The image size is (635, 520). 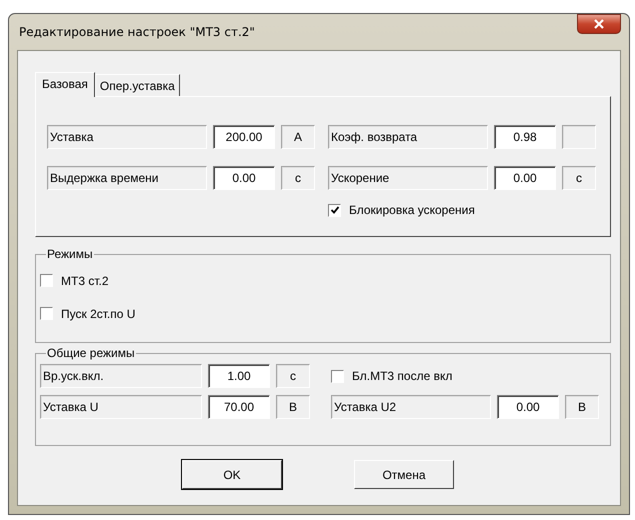 I want to click on tab: Базовая, so click(x=65, y=84).